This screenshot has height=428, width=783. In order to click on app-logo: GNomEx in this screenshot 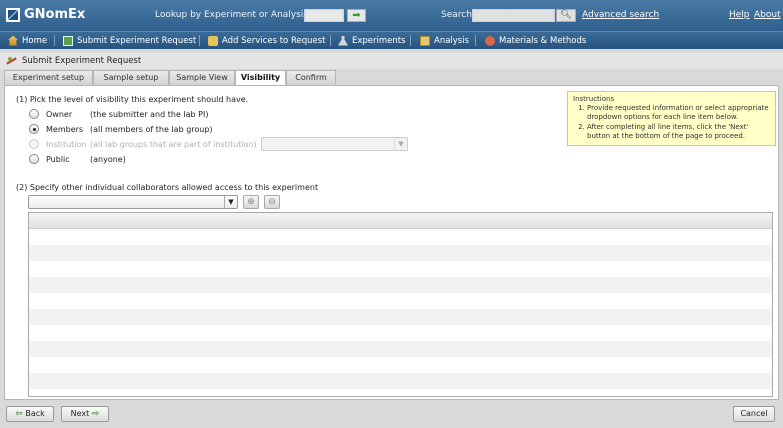, I will do `click(45, 14)`.